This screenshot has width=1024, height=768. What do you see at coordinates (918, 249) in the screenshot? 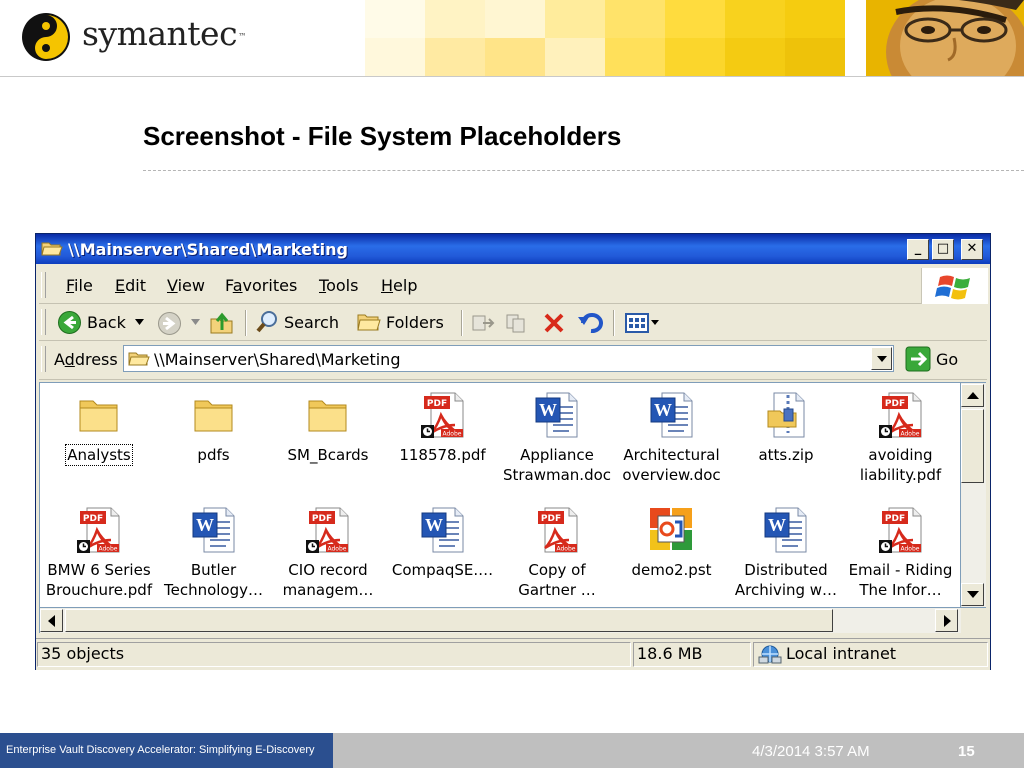
I see `minimize-button: _` at bounding box center [918, 249].